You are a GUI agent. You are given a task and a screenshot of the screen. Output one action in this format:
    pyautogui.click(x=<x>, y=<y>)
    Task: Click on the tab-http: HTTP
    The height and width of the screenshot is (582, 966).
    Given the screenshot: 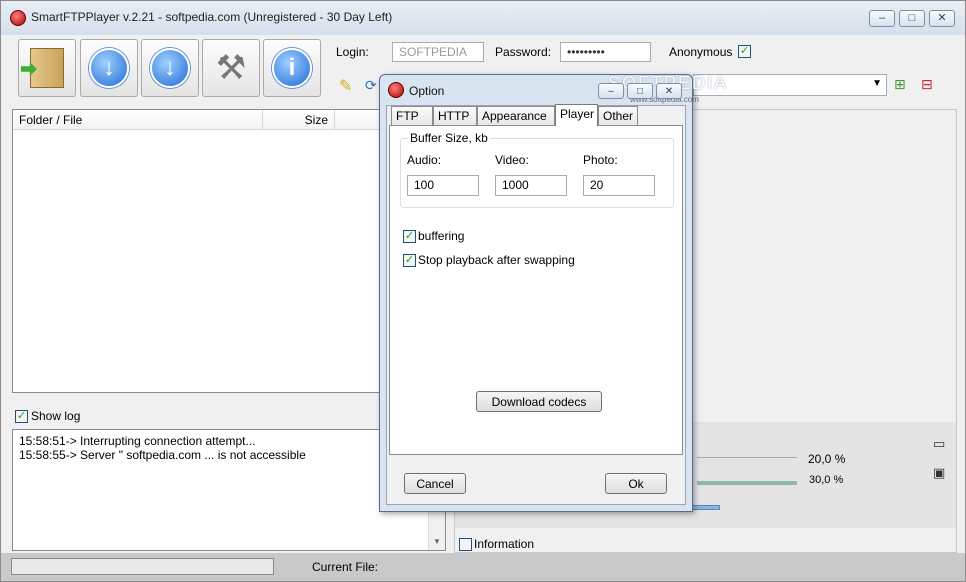 What is the action you would take?
    pyautogui.click(x=455, y=116)
    